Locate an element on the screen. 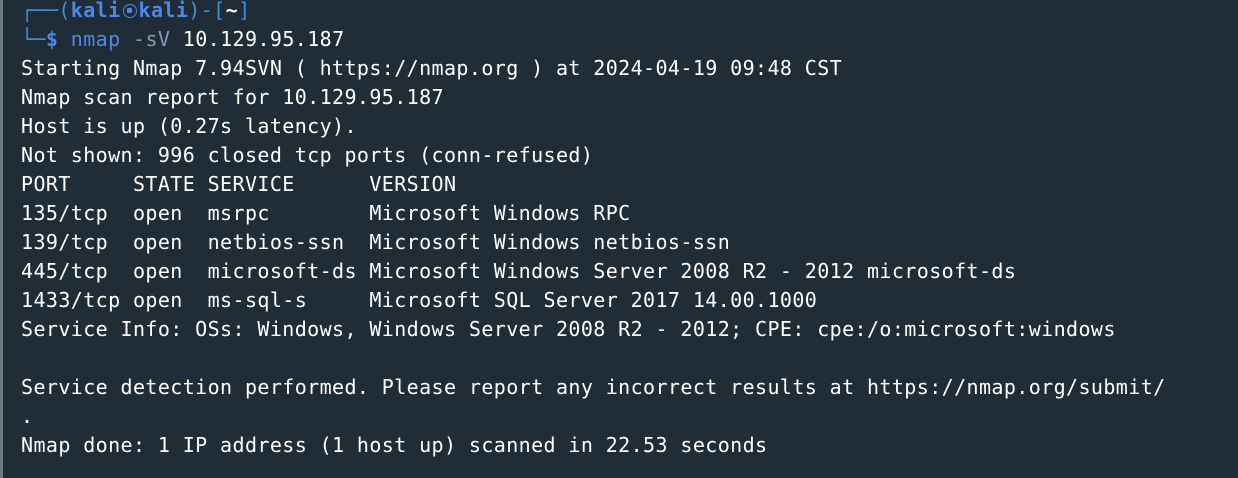 Image resolution: width=1238 pixels, height=478 pixels. output-port-row: 135/tcp open msrpc Microsoft Windows RPC is located at coordinates (326, 213).